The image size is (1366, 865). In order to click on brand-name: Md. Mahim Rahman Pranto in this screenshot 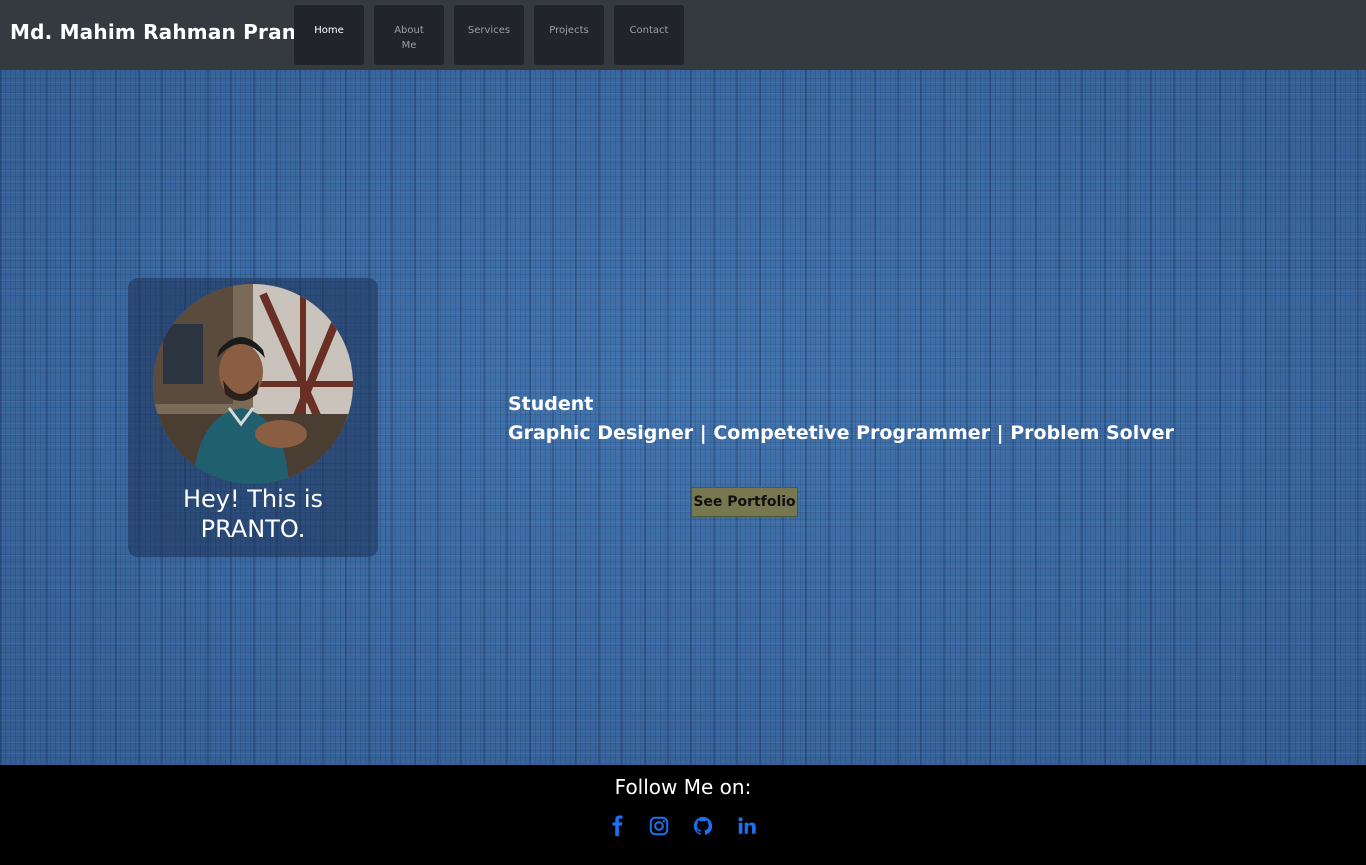, I will do `click(165, 32)`.